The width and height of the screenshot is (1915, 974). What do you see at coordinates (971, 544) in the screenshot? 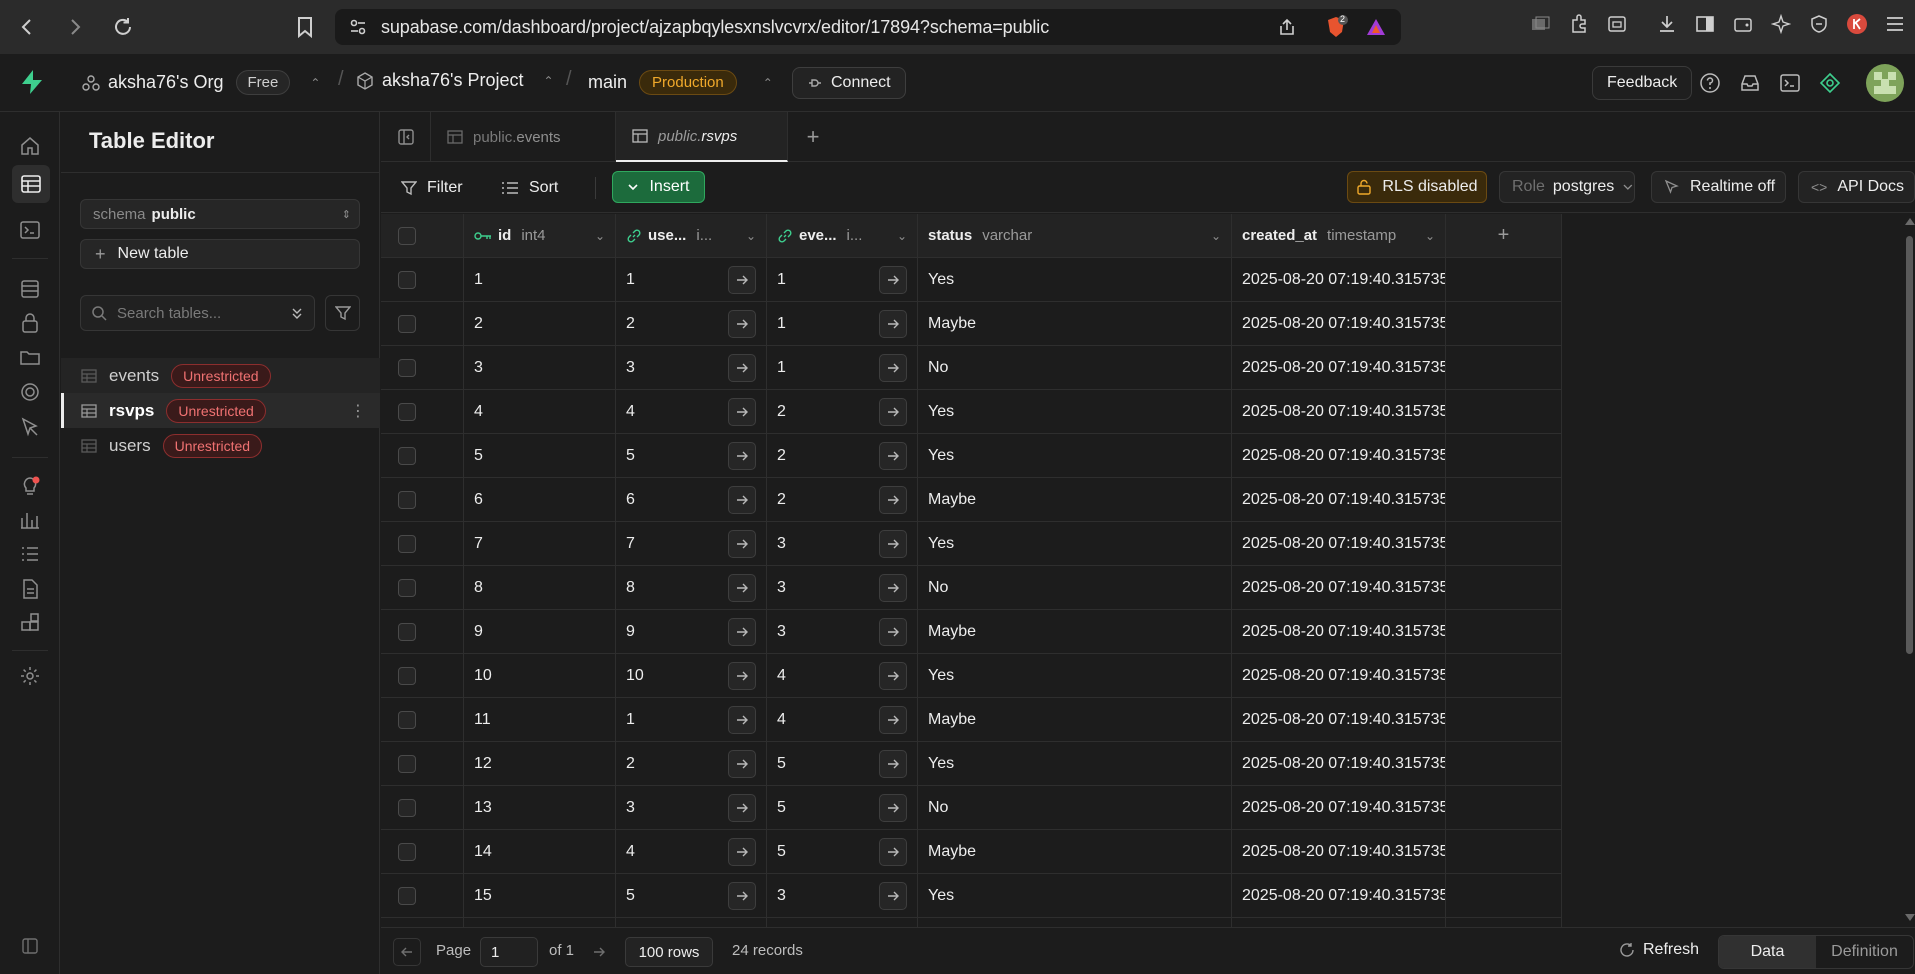
I see `table-row: 7 7 3 Yes 2025-08-20 07:19:40.315735` at bounding box center [971, 544].